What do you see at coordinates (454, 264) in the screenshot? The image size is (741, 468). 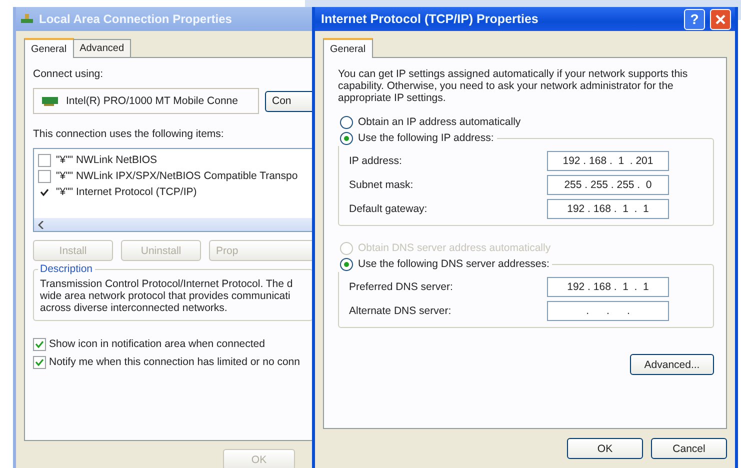 I see `radio-label: Use the following DNS server addresses:` at bounding box center [454, 264].